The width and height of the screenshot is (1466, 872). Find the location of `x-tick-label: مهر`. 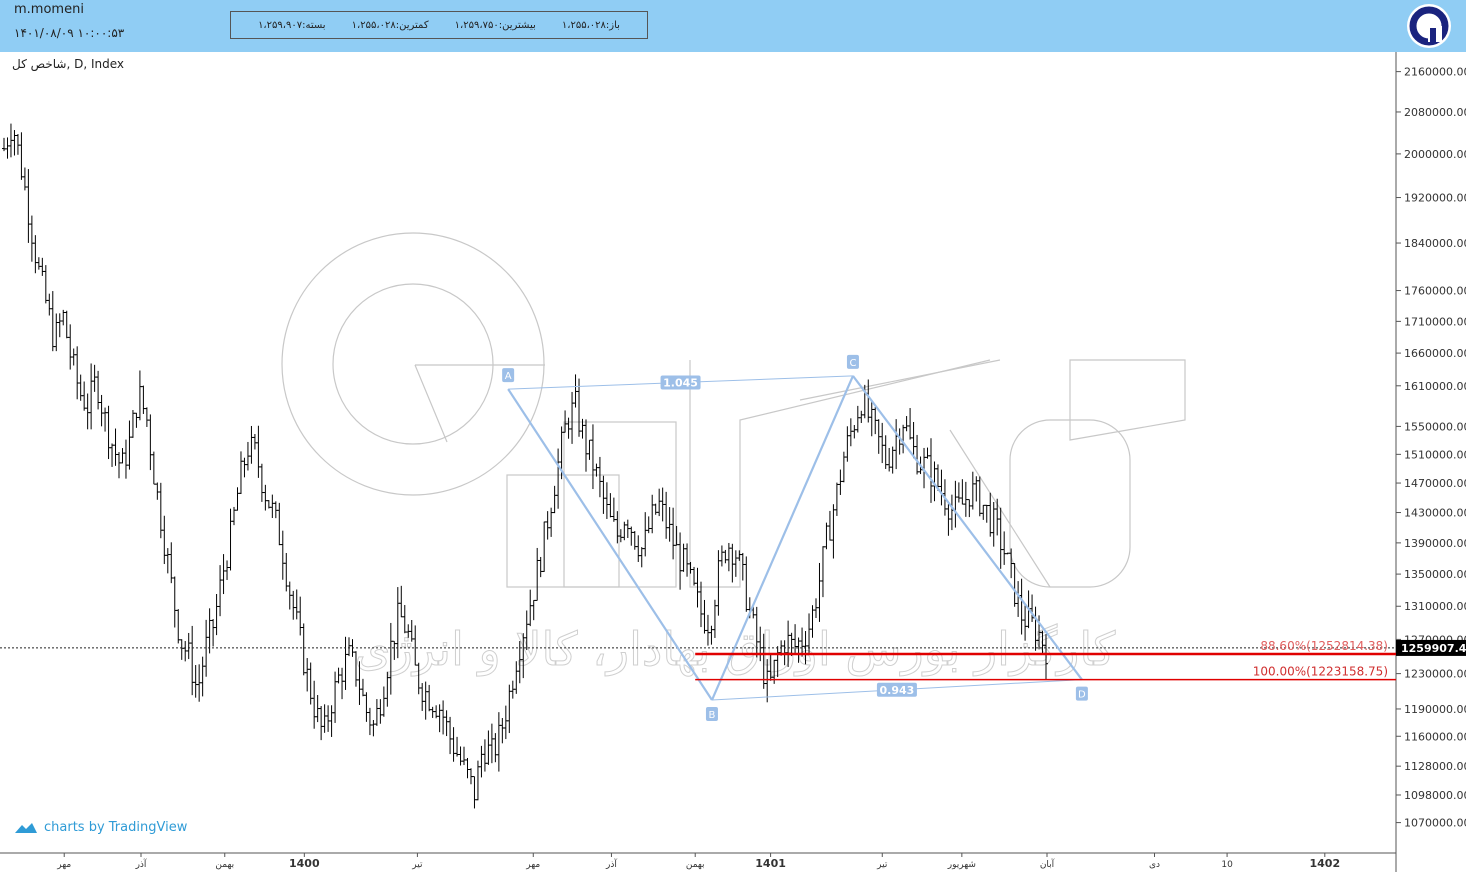

x-tick-label: مهر is located at coordinates (532, 865).